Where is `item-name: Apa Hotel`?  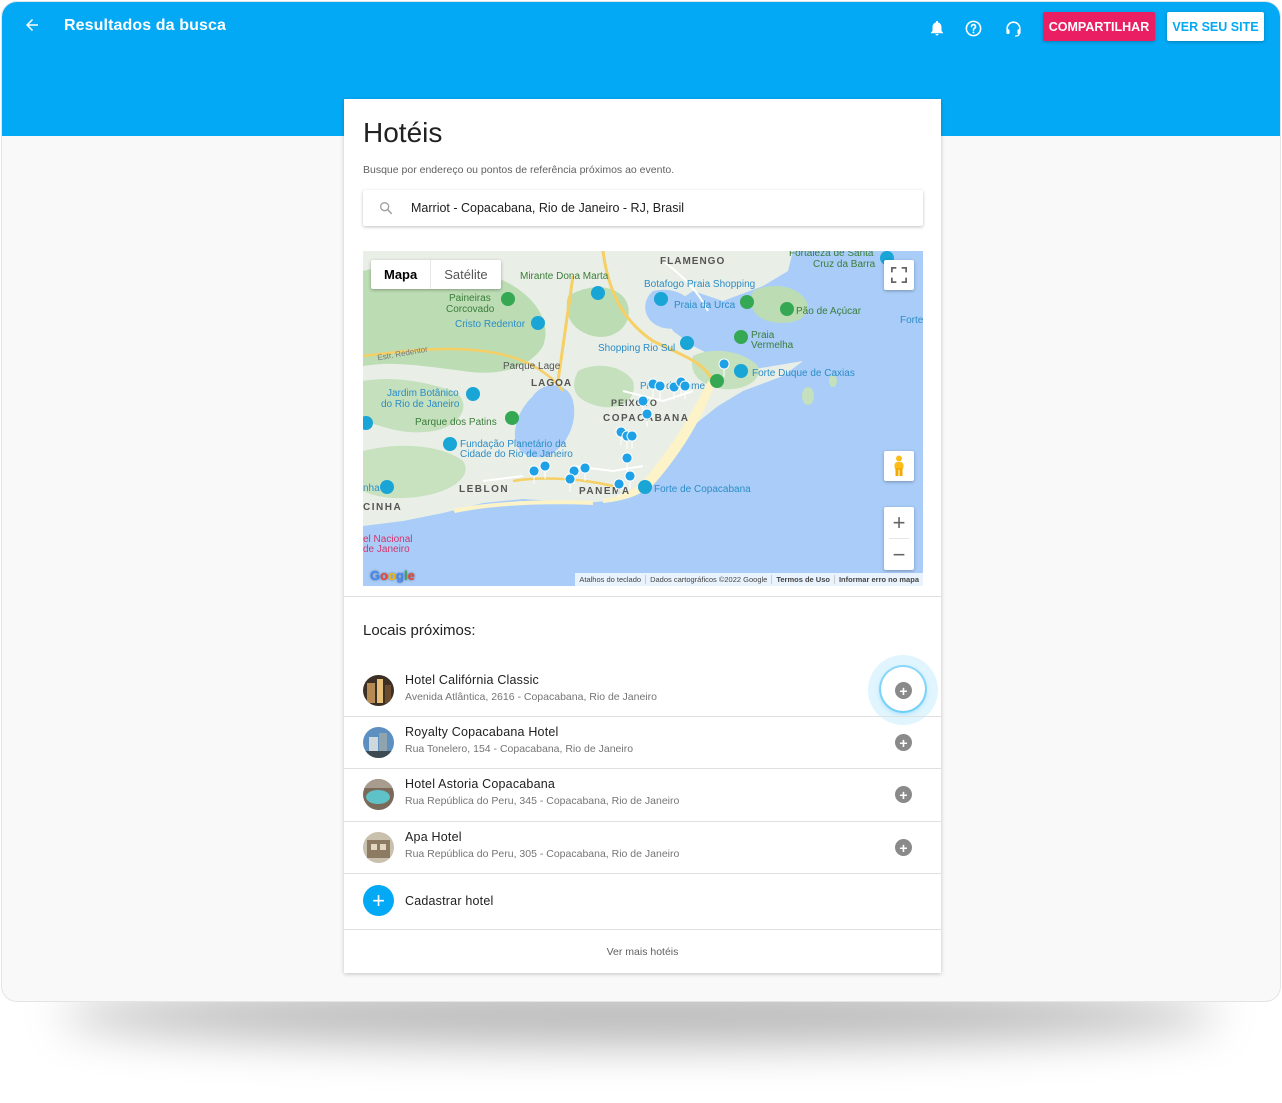
item-name: Apa Hotel is located at coordinates (433, 837).